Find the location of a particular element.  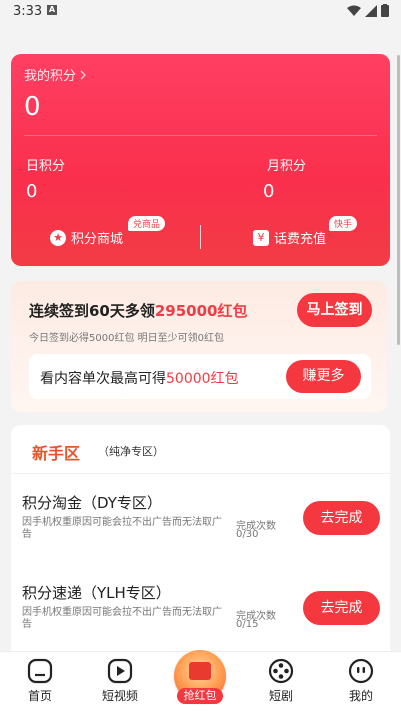

phone-recharge-tag: 快手 is located at coordinates (343, 223).